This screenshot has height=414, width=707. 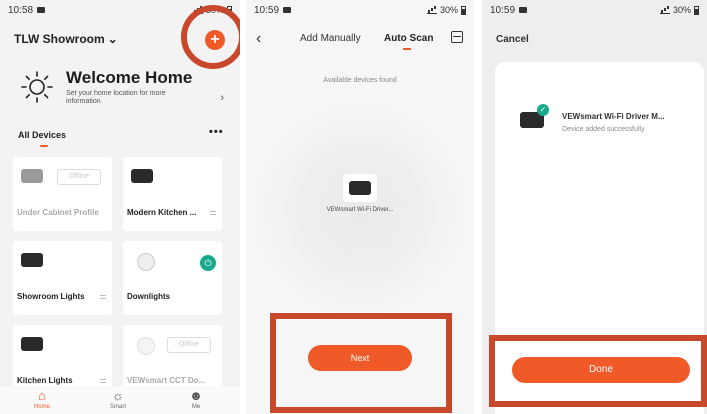 I want to click on chevron-down-icon: ⌄, so click(x=112, y=39).